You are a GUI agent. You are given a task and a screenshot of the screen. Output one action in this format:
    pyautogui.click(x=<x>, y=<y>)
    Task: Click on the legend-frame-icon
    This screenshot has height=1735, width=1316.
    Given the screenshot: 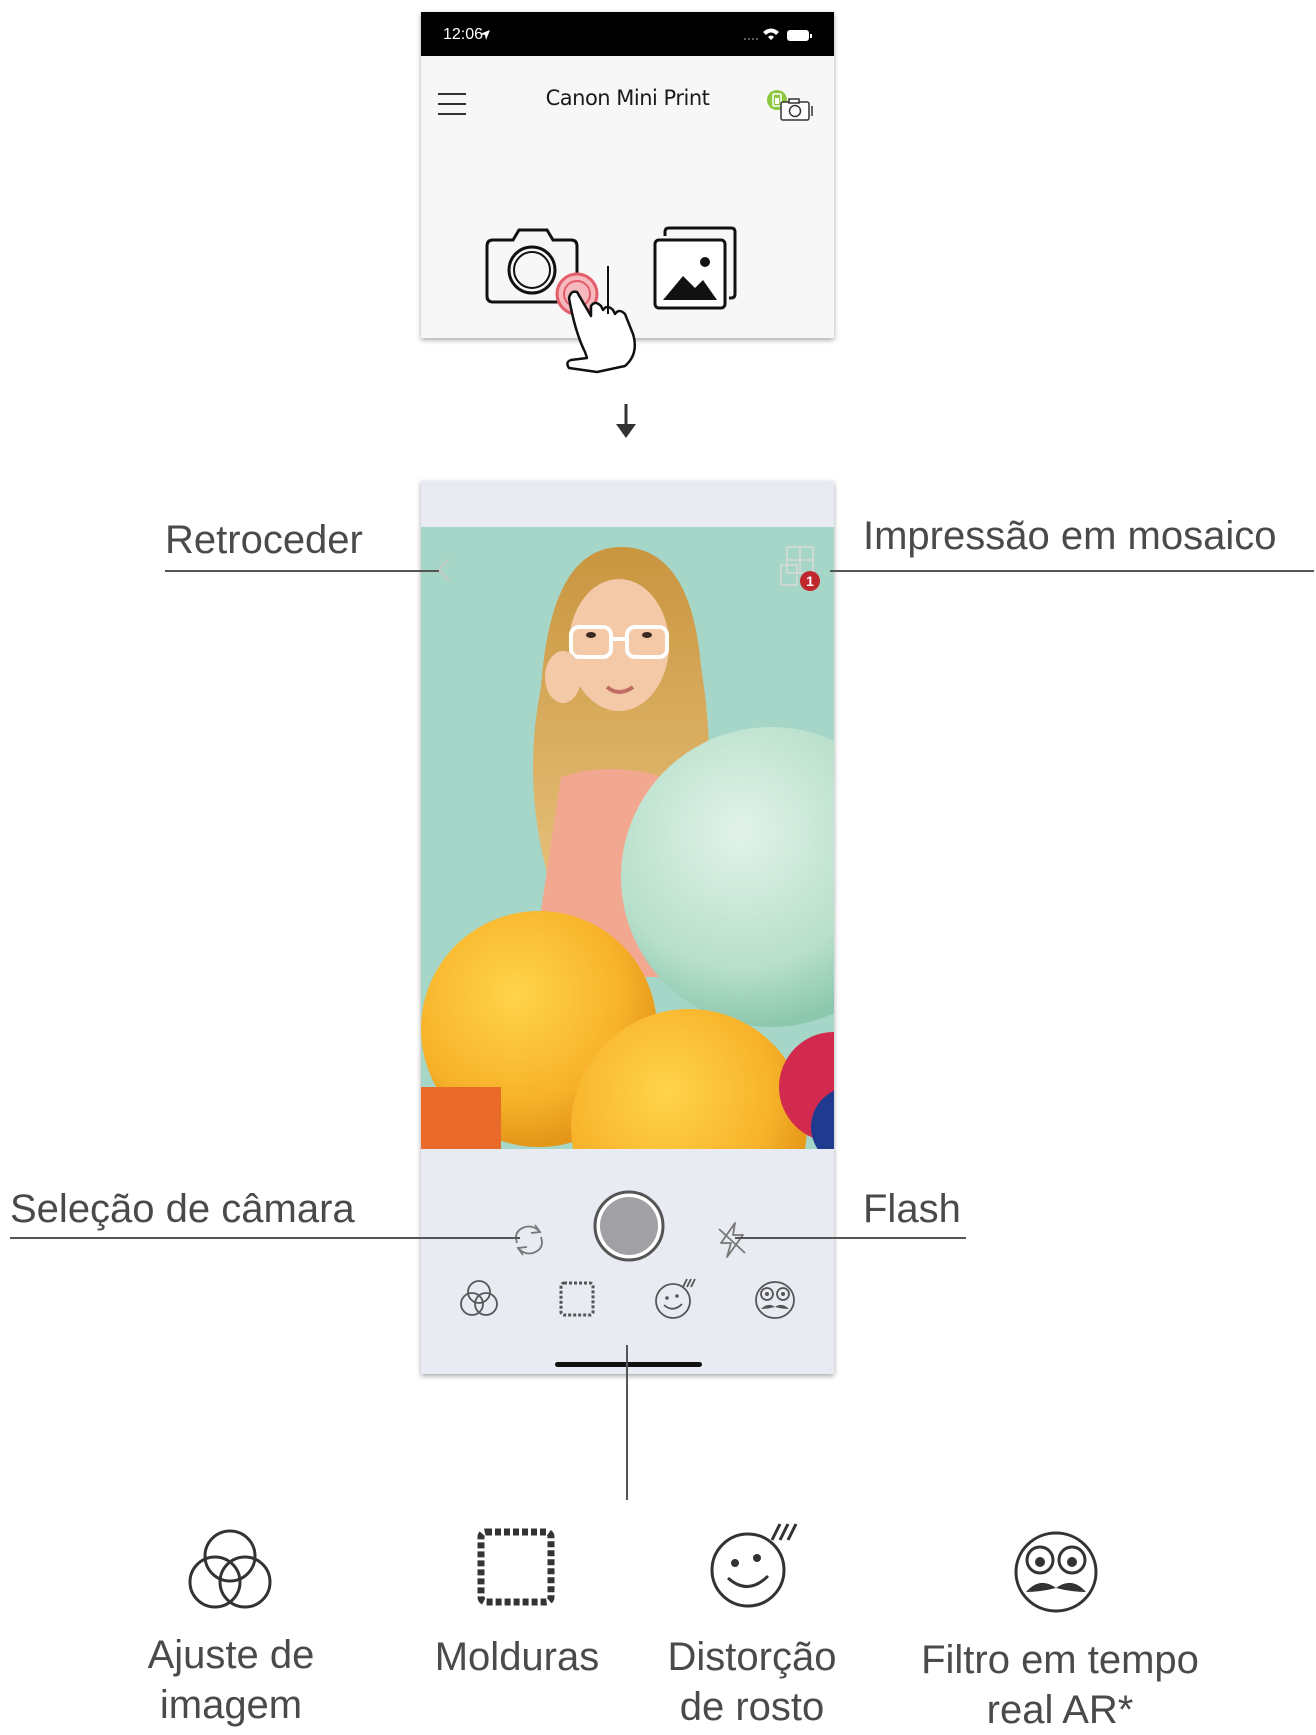 What is the action you would take?
    pyautogui.click(x=516, y=1567)
    